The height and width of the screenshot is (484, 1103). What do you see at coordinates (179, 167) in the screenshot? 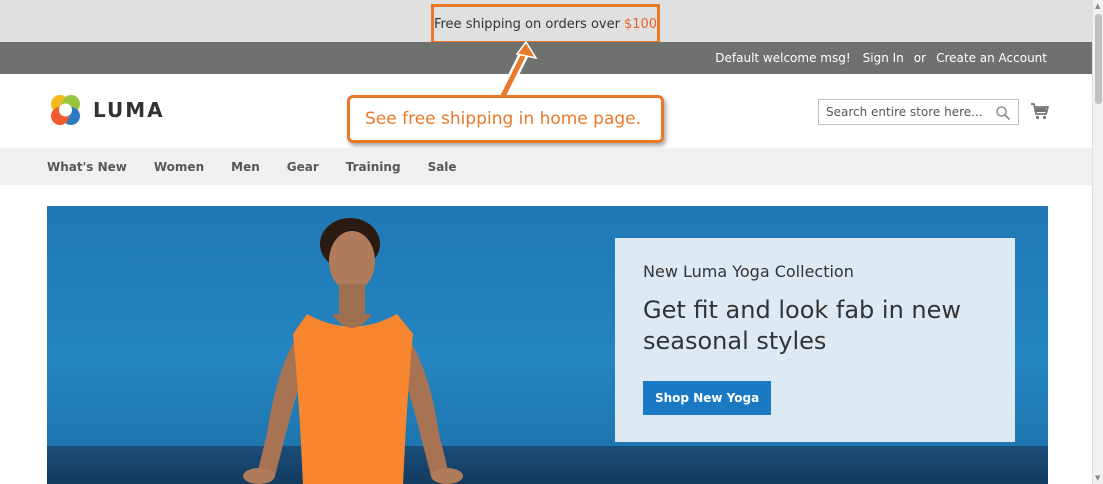
I see `nav-item-women: Women` at bounding box center [179, 167].